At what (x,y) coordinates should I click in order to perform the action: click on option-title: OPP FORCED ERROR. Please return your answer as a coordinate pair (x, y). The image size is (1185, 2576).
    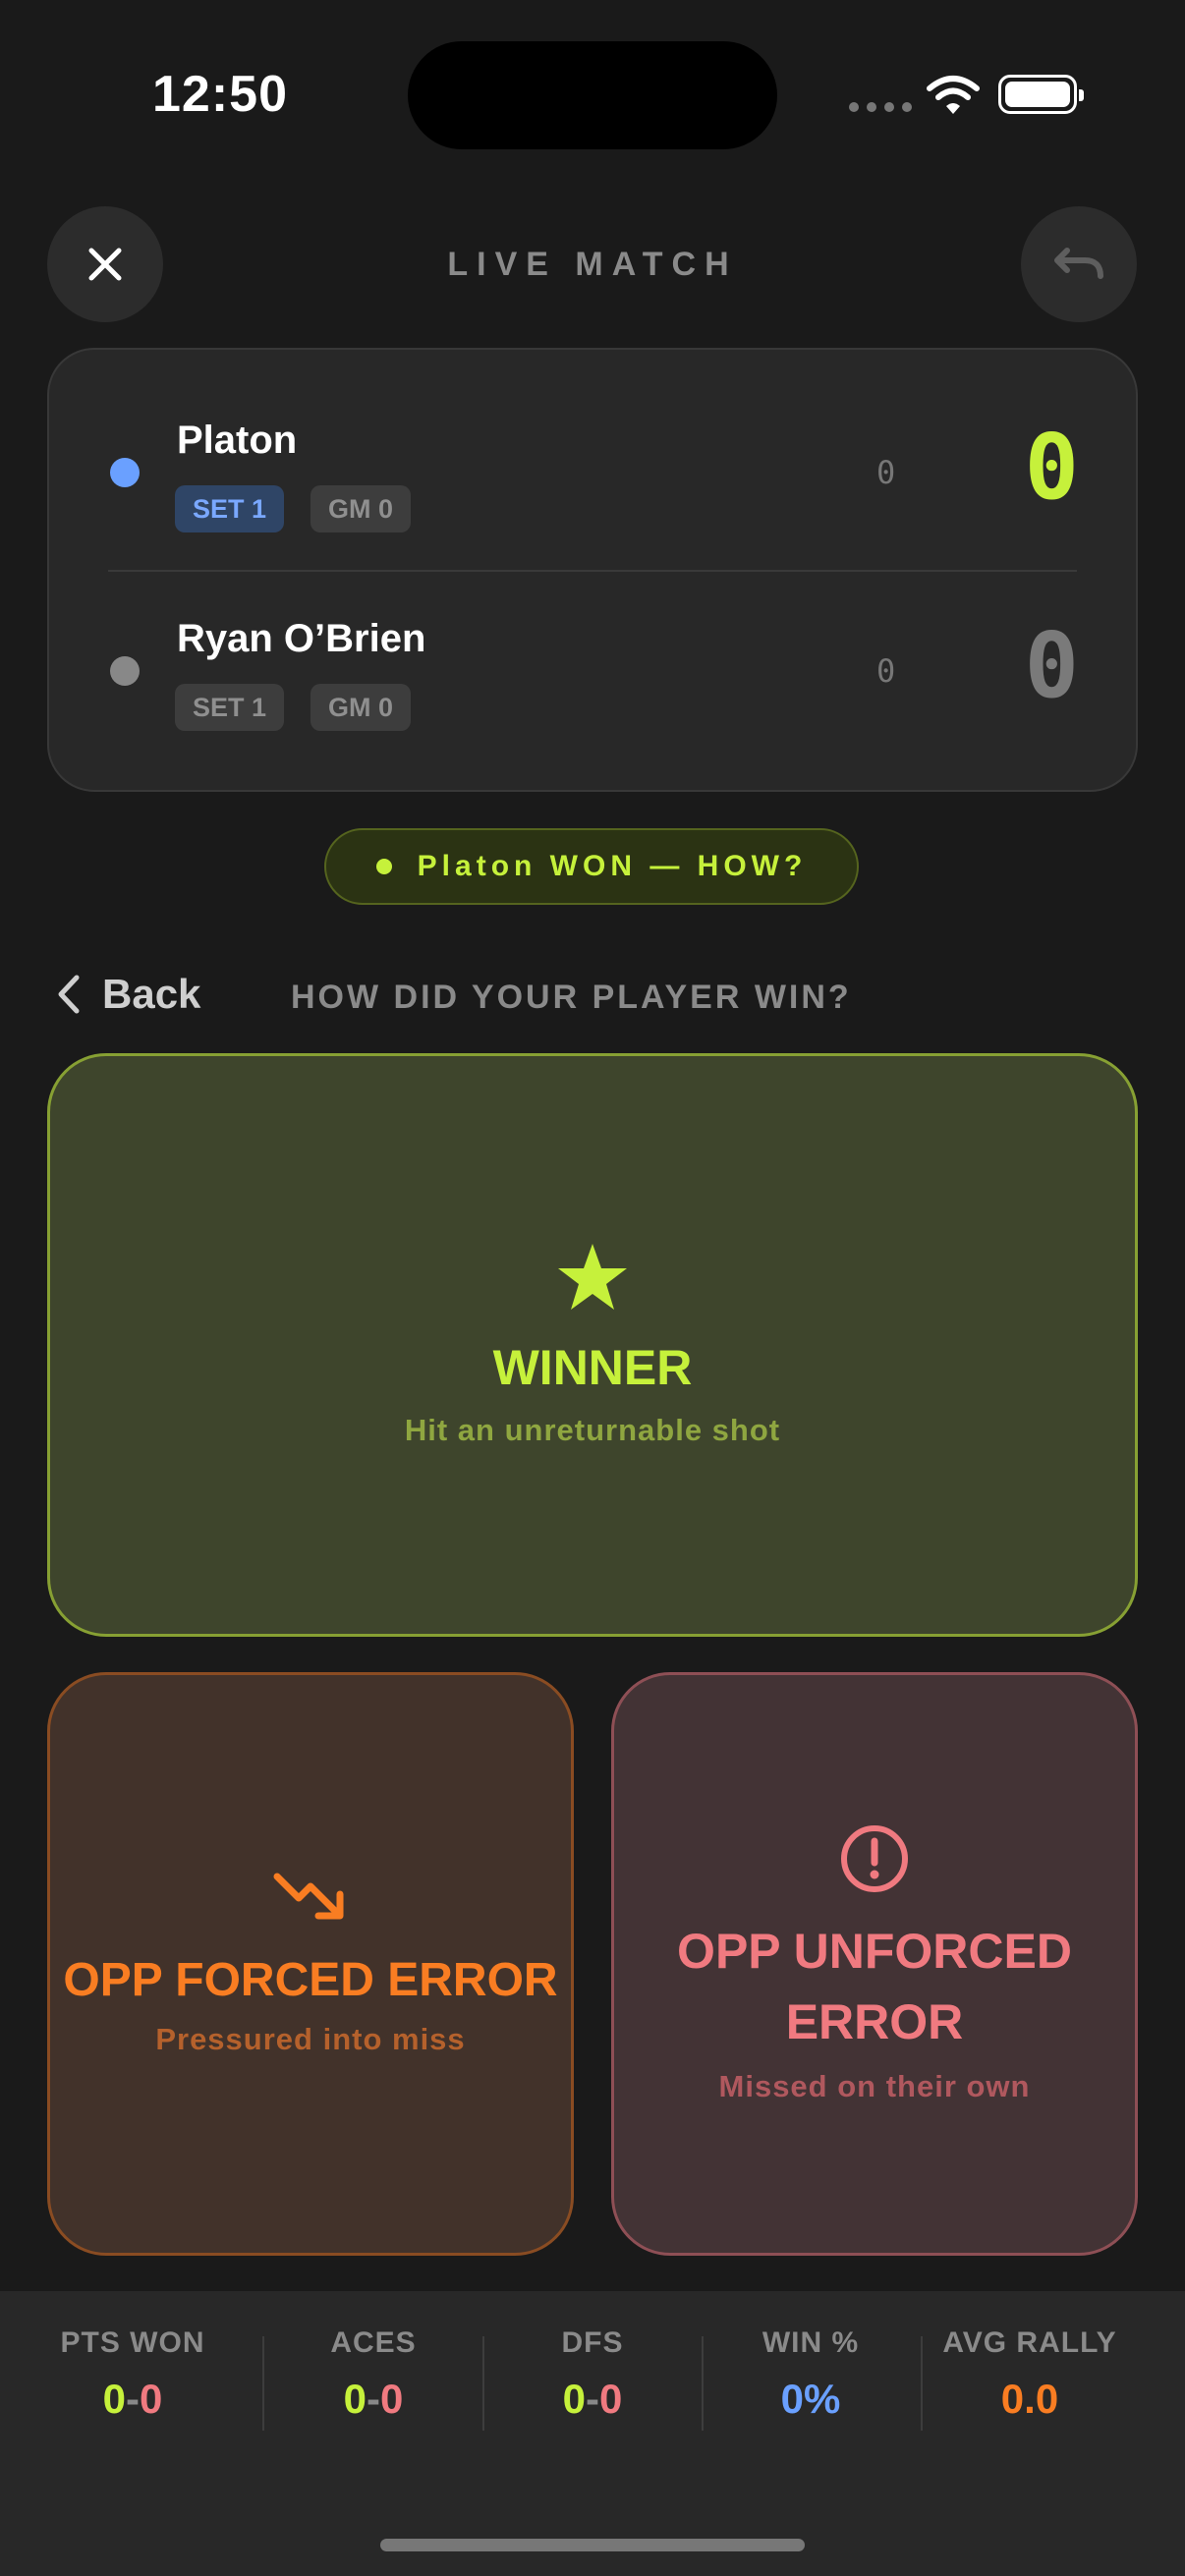
    Looking at the image, I should click on (311, 1980).